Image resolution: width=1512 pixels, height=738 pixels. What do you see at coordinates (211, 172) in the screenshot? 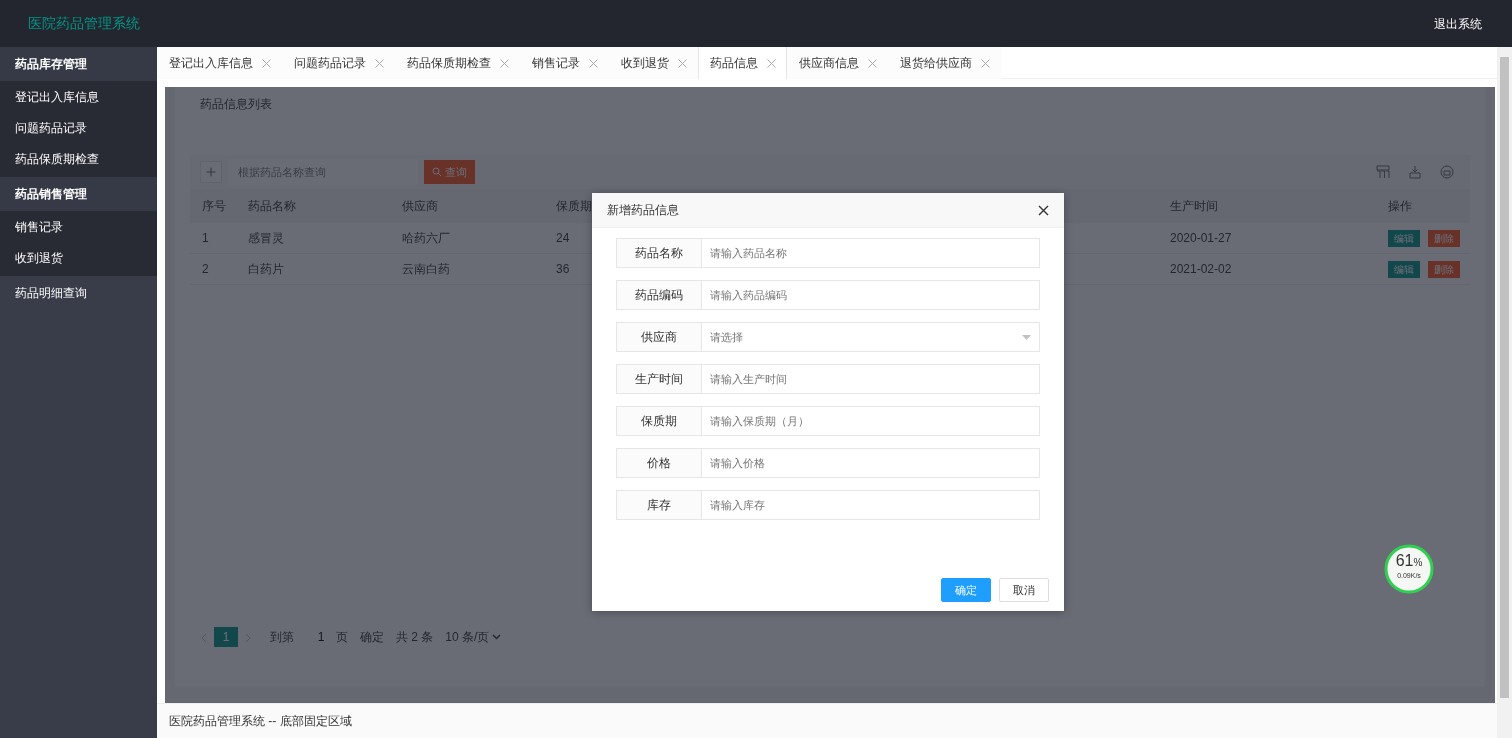
I see `add-button` at bounding box center [211, 172].